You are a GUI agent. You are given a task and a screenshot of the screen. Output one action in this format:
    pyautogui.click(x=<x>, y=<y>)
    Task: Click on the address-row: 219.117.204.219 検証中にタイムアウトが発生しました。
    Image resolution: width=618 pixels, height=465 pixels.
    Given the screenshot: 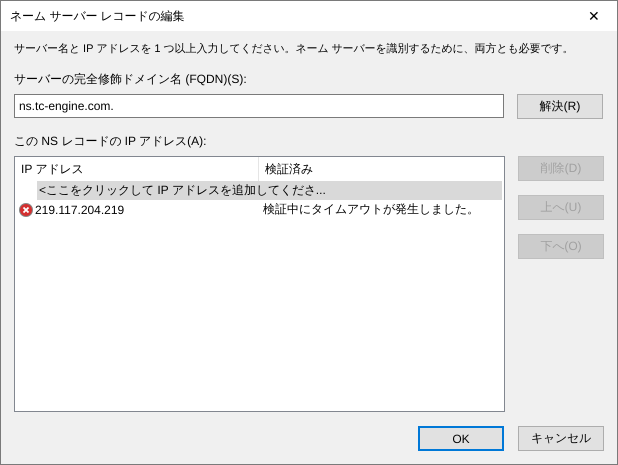 What is the action you would take?
    pyautogui.click(x=259, y=209)
    